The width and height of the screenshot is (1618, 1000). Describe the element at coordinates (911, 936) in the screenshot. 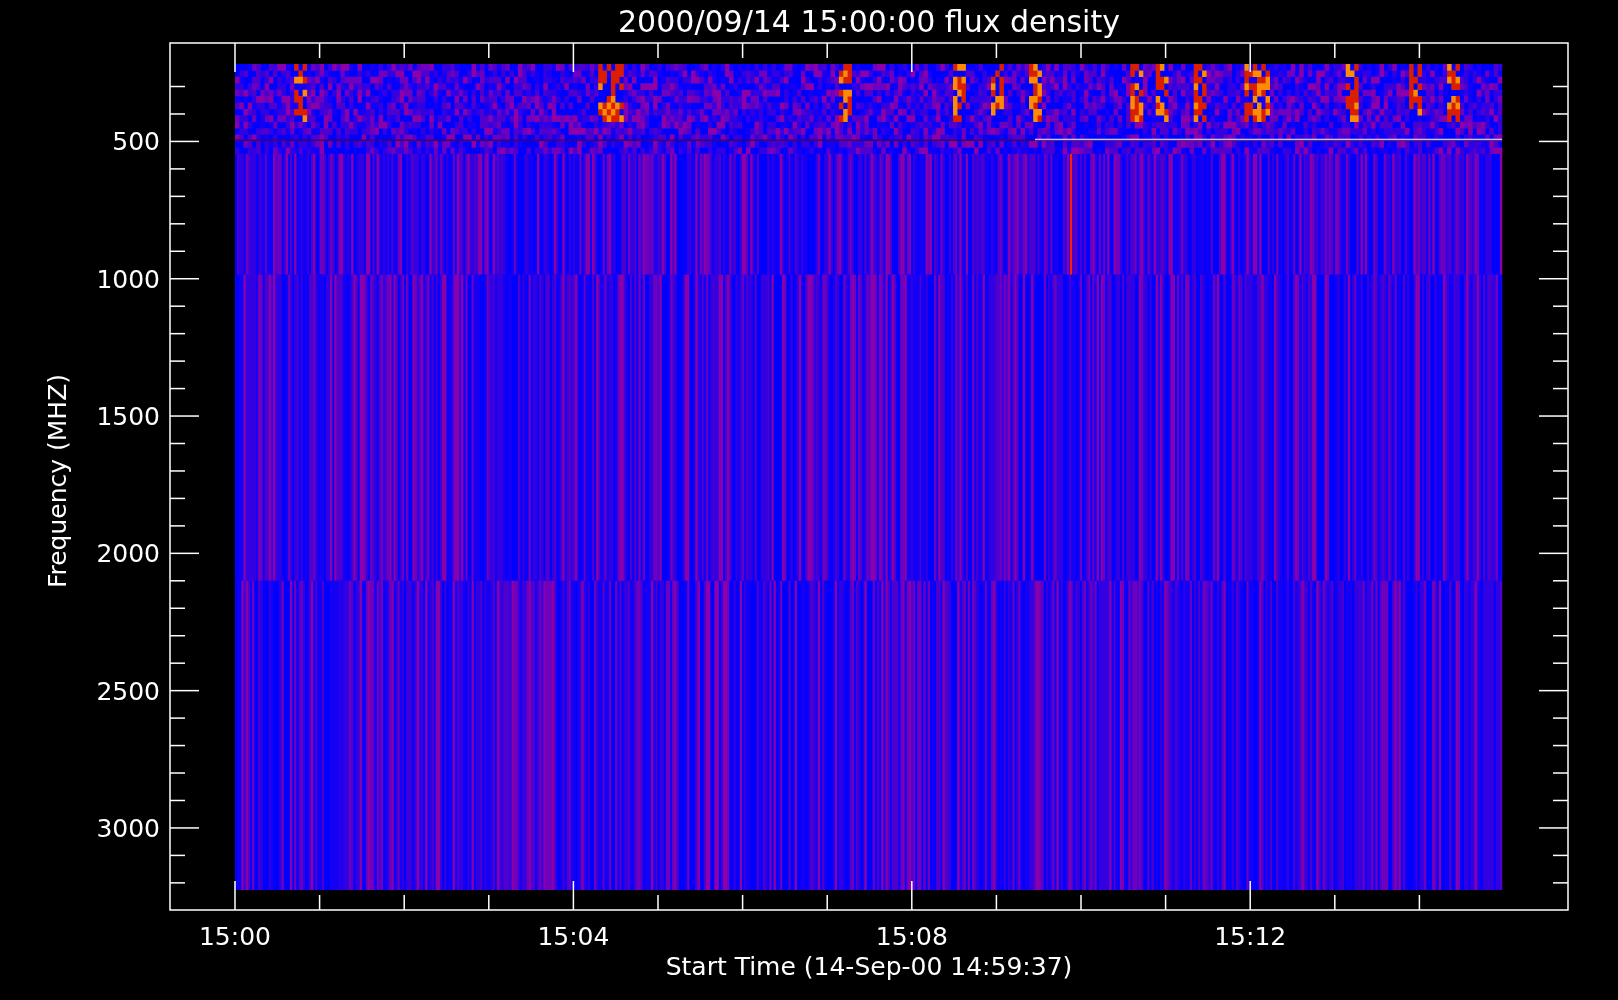

I see `tick-label: 15:08` at that location.